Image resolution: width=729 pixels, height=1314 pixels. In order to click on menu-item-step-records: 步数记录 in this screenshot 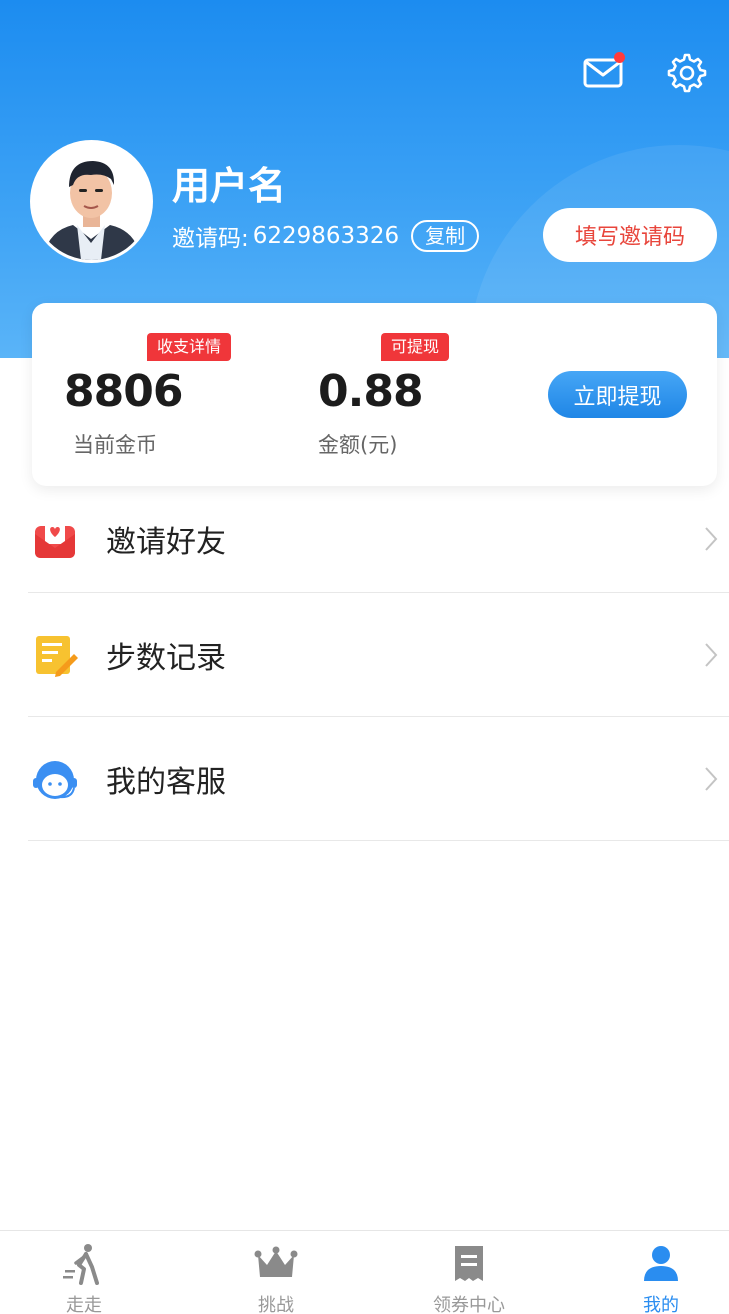, I will do `click(378, 655)`.